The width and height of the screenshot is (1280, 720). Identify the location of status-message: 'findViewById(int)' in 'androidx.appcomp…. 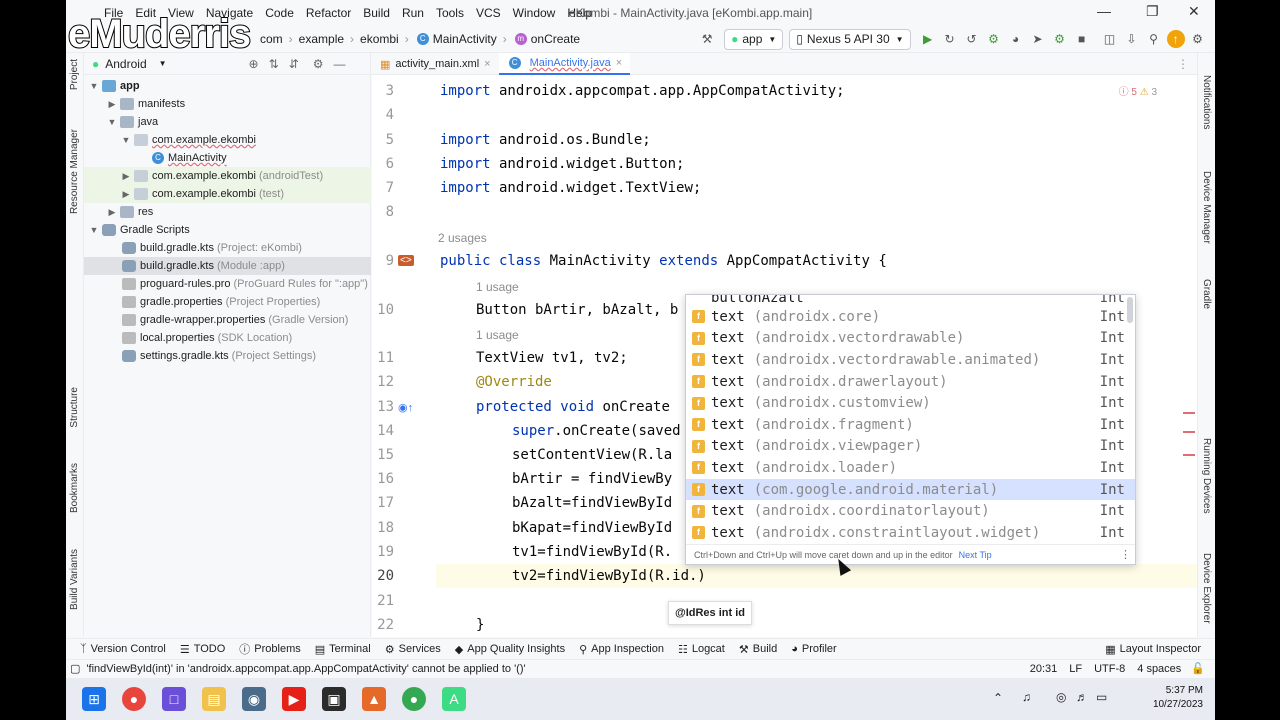
(305, 669).